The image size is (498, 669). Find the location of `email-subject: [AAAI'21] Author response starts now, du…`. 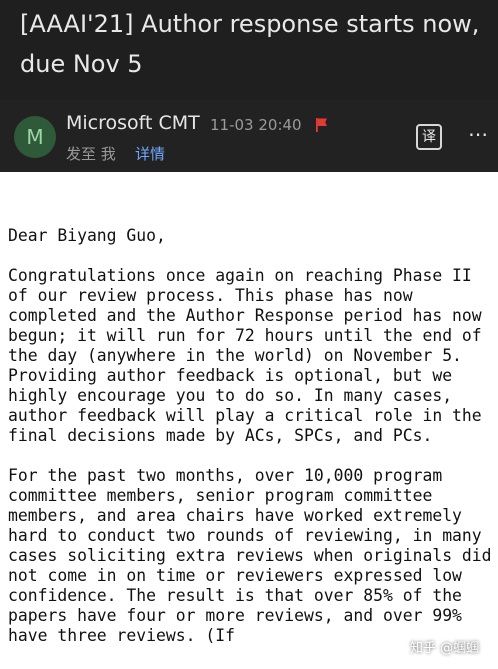

email-subject: [AAAI'21] Author response starts now, du… is located at coordinates (250, 44).